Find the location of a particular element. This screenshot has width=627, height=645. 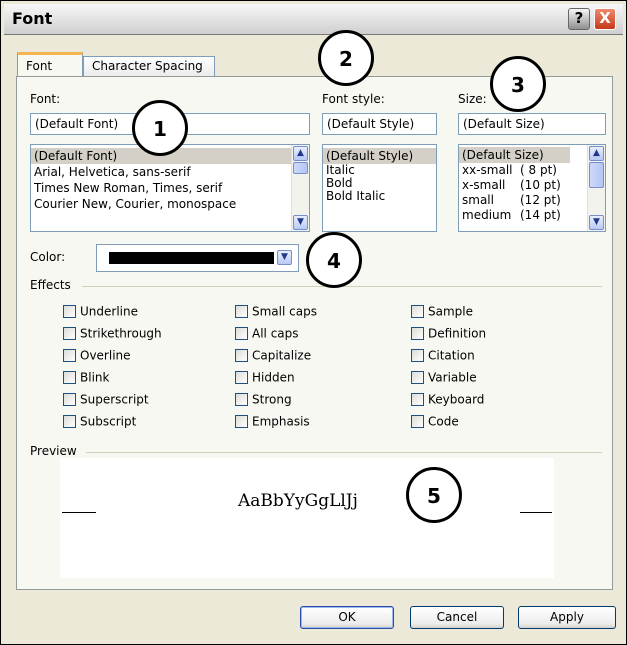

font-style-input: (Default Style) is located at coordinates (379, 124).